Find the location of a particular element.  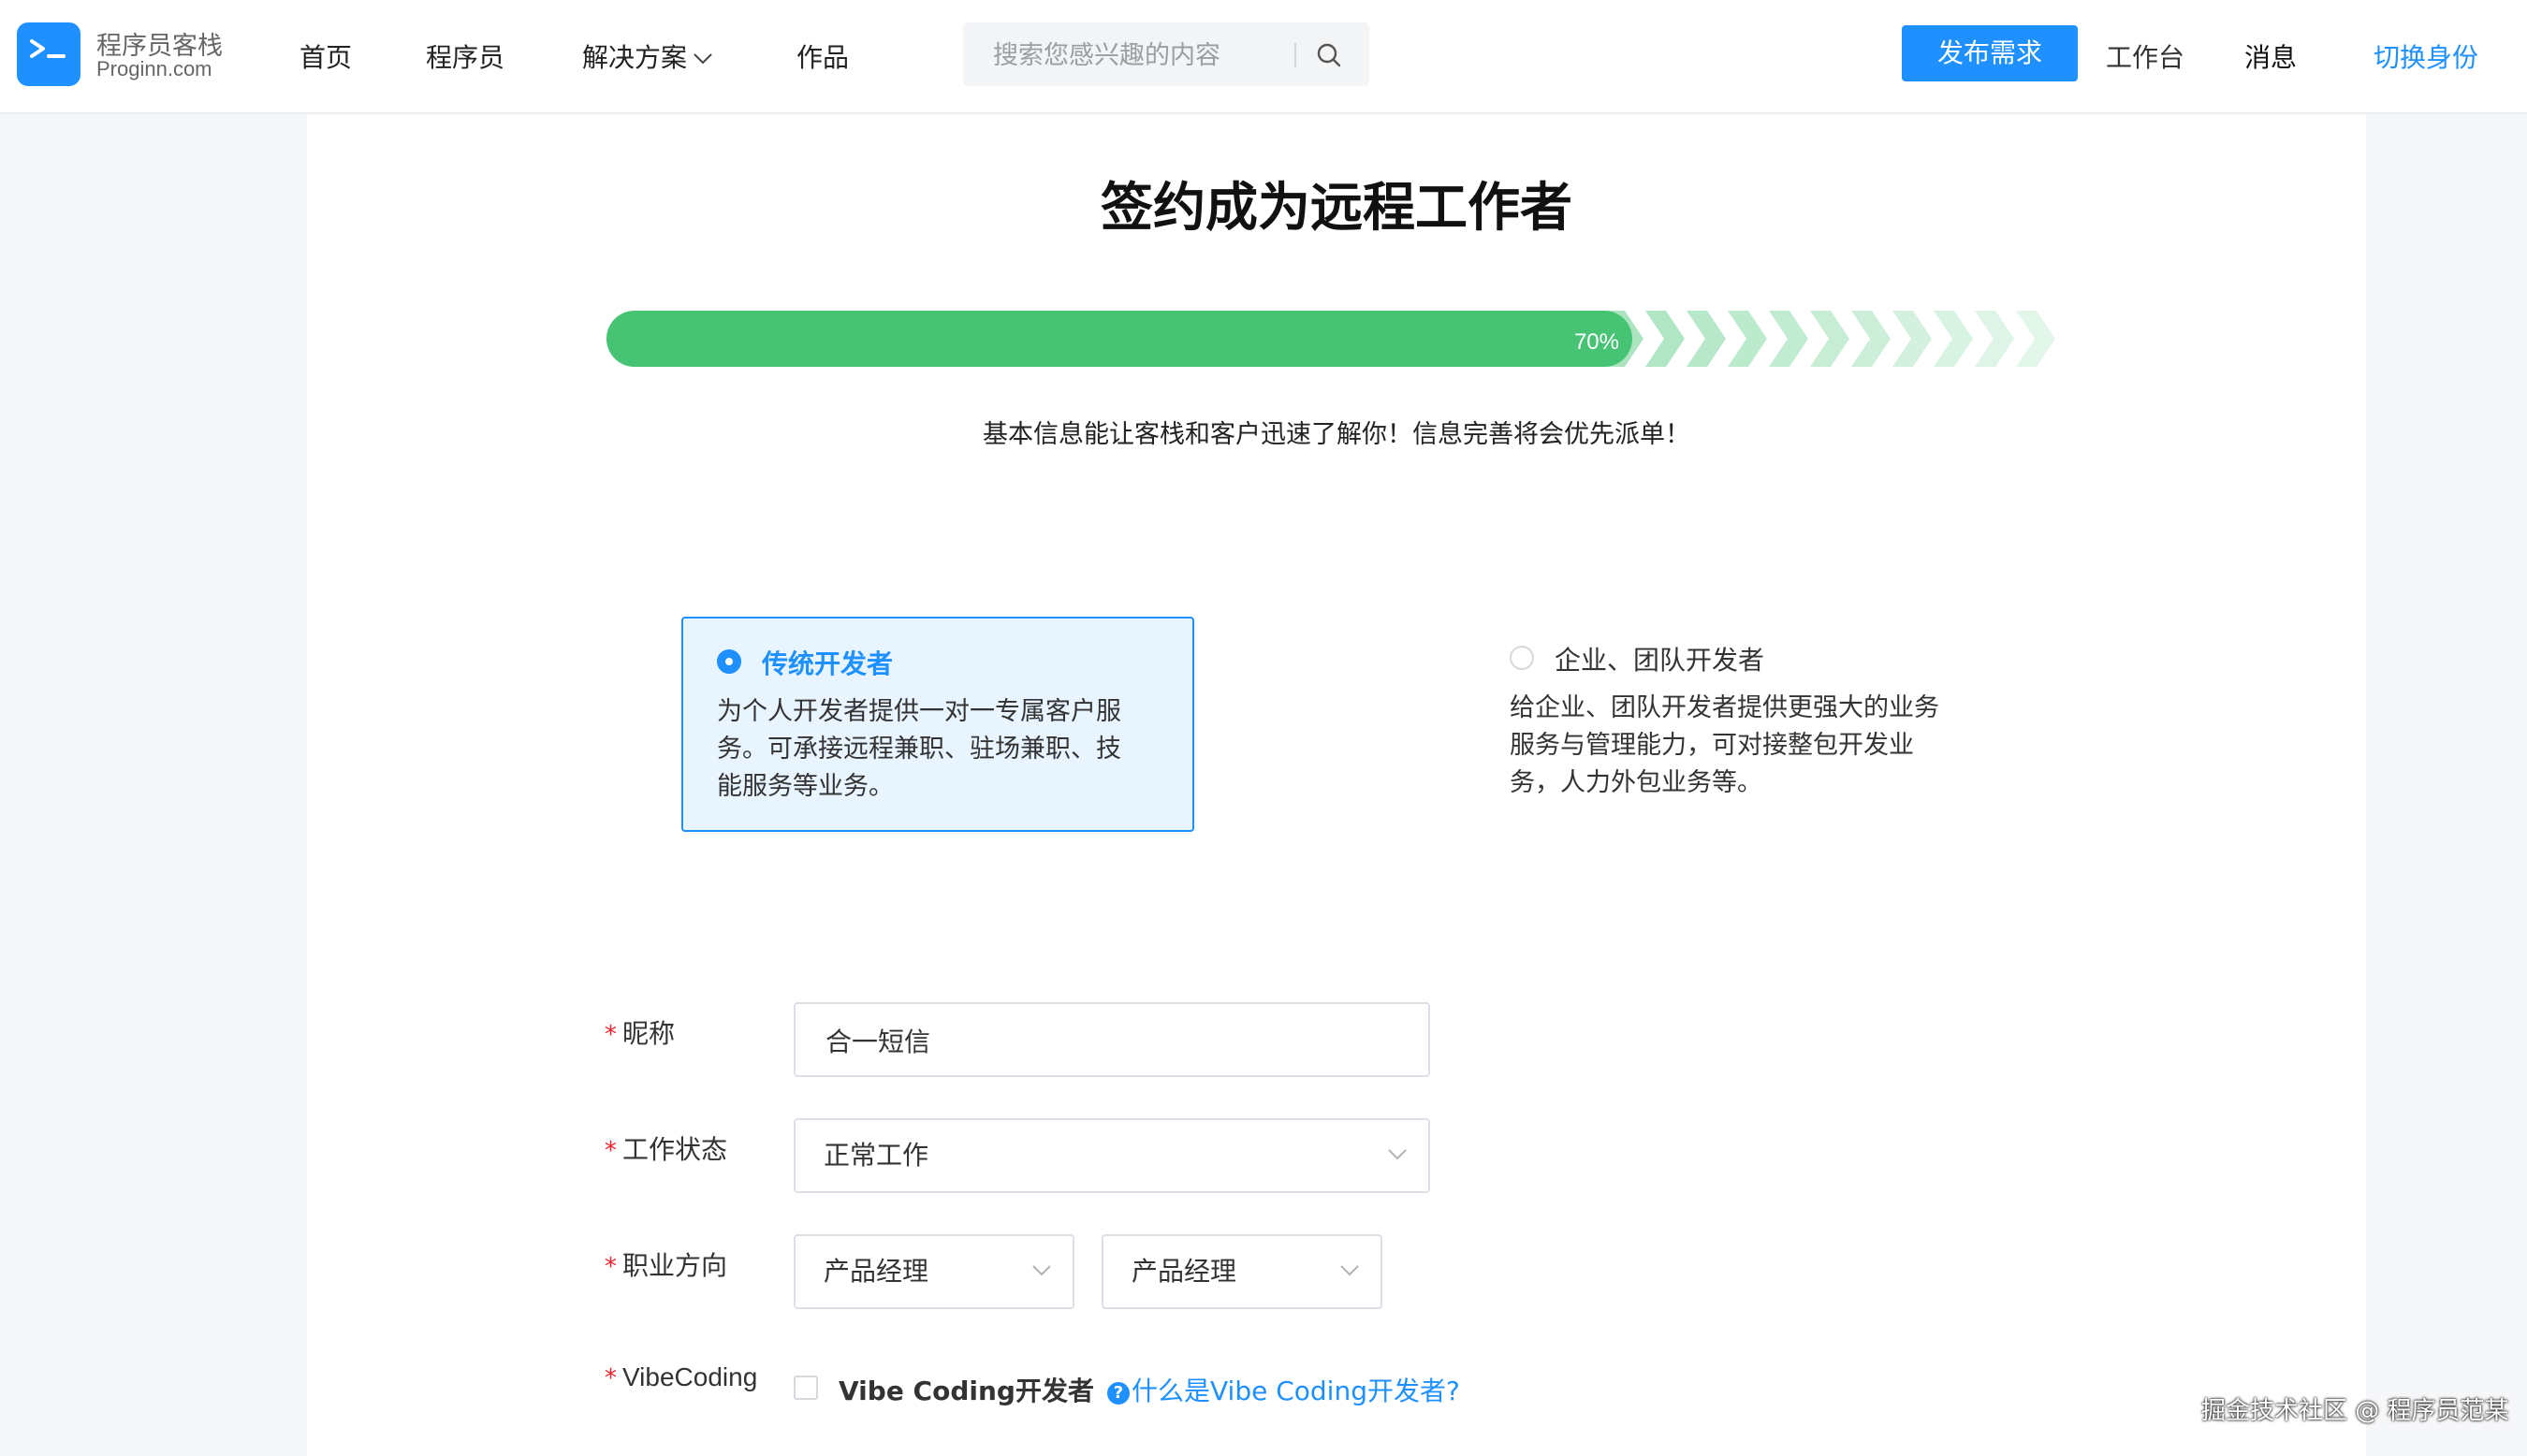

career-secondary-value: 产品经理 is located at coordinates (1184, 1271).